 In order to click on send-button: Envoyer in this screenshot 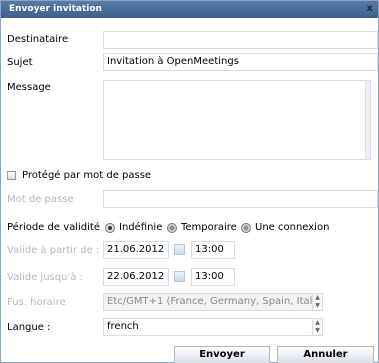, I will do `click(222, 354)`.